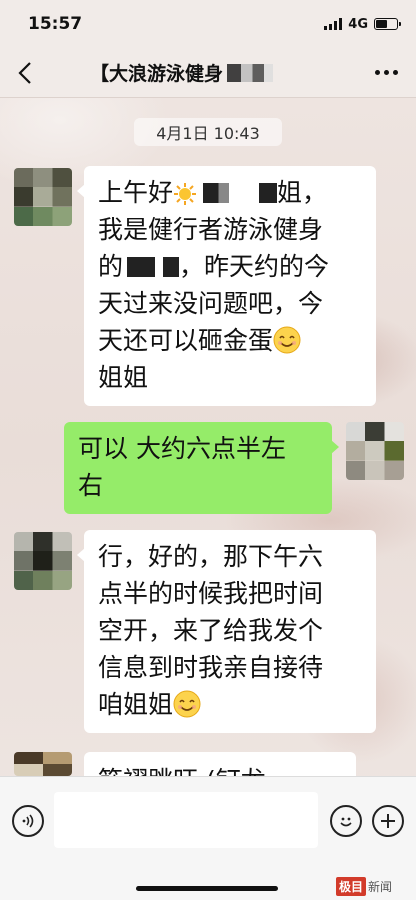 The image size is (416, 900). Describe the element at coordinates (351, 886) in the screenshot. I see `watermark-brand: 极目` at that location.